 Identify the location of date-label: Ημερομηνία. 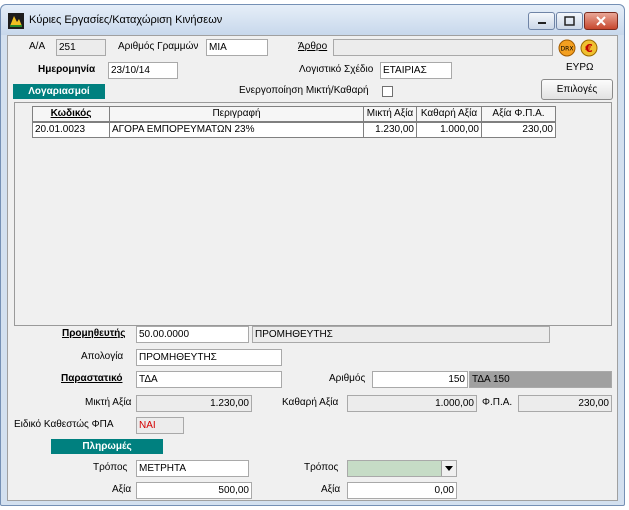
(67, 69).